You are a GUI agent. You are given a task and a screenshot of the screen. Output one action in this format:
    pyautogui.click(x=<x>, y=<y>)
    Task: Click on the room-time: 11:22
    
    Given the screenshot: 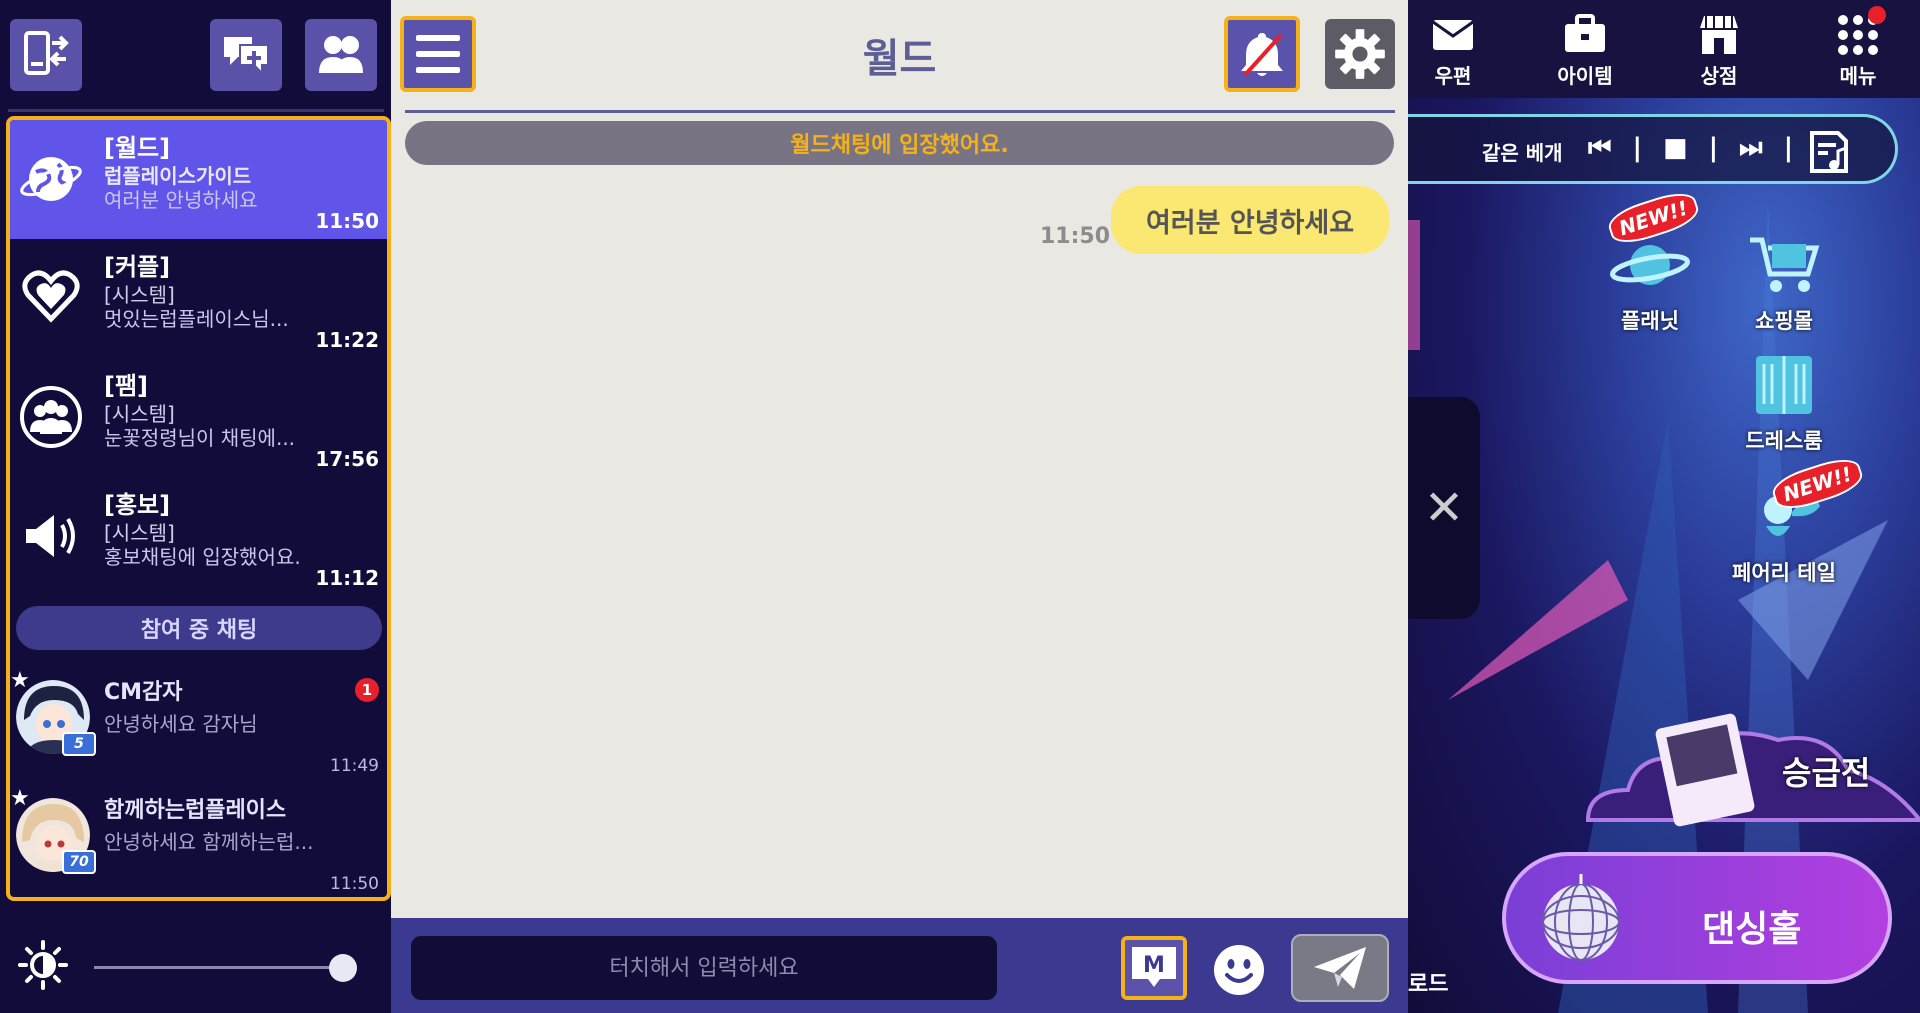 What is the action you would take?
    pyautogui.click(x=347, y=340)
    